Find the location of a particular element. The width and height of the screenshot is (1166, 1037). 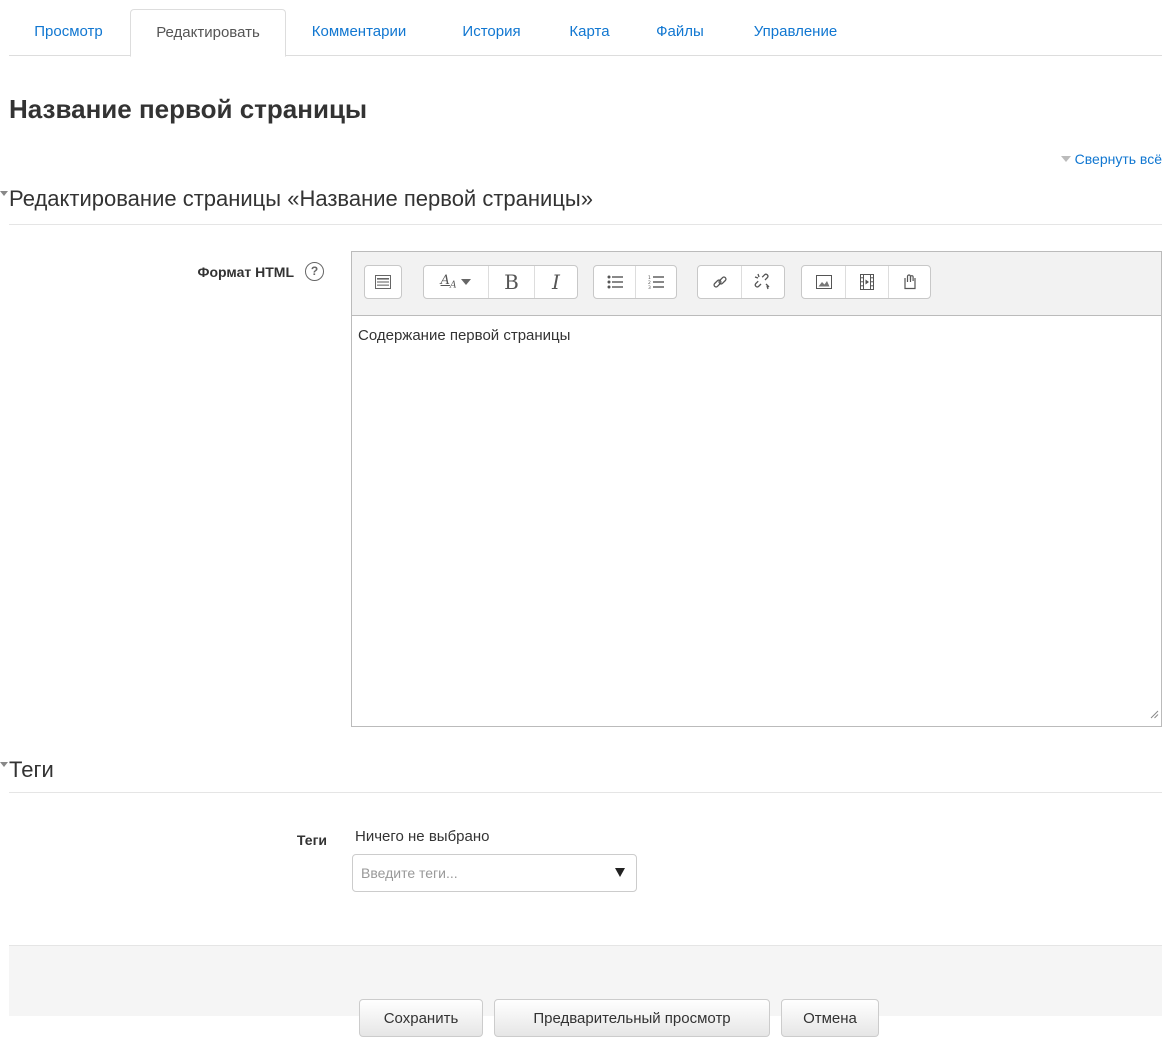

editor-content: Содержание первой страницы is located at coordinates (464, 336).